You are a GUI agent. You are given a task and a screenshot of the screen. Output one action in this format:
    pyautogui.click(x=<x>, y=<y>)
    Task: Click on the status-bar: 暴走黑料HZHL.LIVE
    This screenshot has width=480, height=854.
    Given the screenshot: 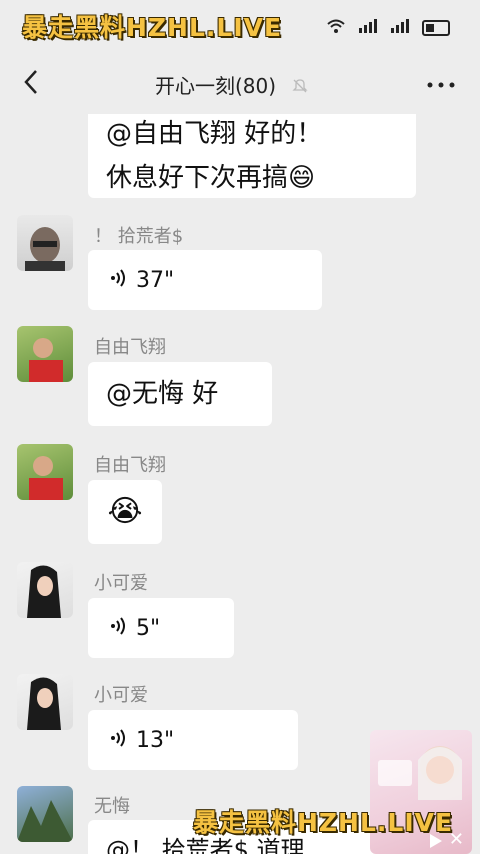 What is the action you would take?
    pyautogui.click(x=240, y=26)
    